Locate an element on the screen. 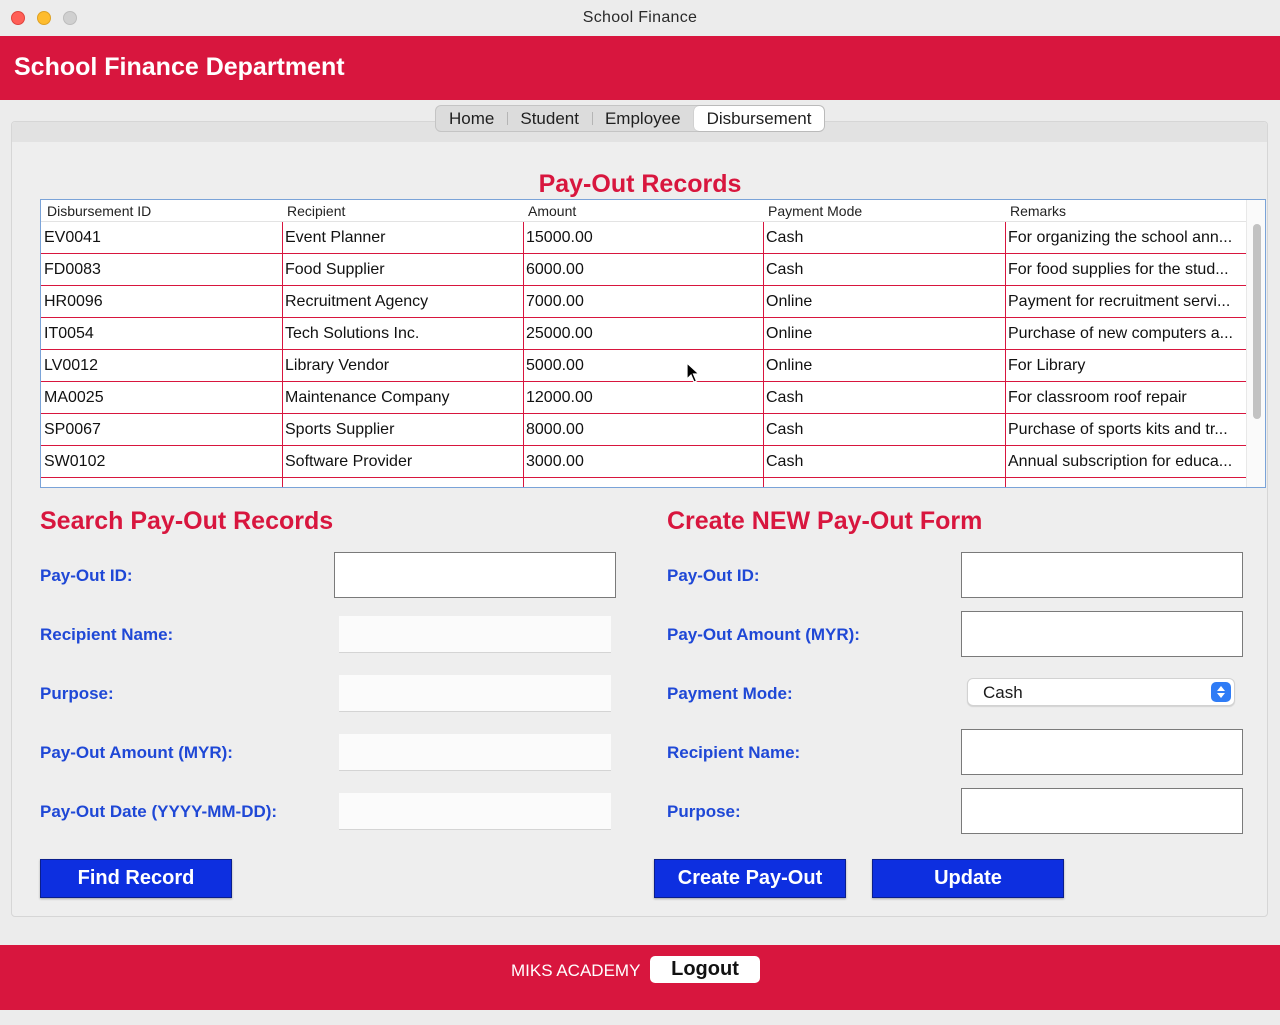 This screenshot has width=1280, height=1025. search-amount-input is located at coordinates (475, 752).